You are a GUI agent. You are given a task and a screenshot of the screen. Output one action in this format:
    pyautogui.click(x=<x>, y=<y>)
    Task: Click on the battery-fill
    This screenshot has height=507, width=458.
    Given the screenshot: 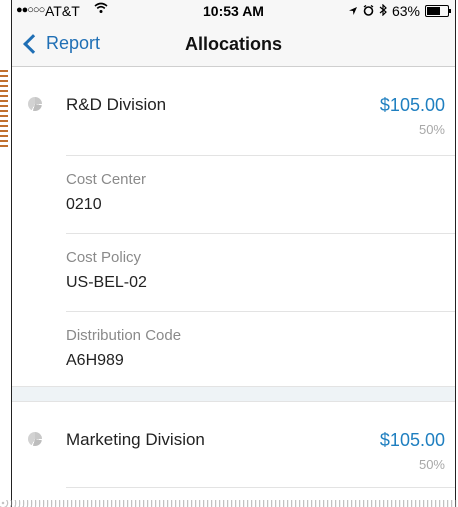 What is the action you would take?
    pyautogui.click(x=433, y=11)
    